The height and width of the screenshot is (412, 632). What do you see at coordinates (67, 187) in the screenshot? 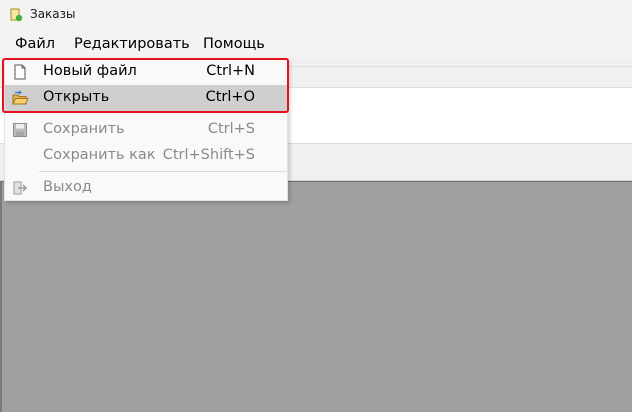
I see `menu-item-label: Выход` at bounding box center [67, 187].